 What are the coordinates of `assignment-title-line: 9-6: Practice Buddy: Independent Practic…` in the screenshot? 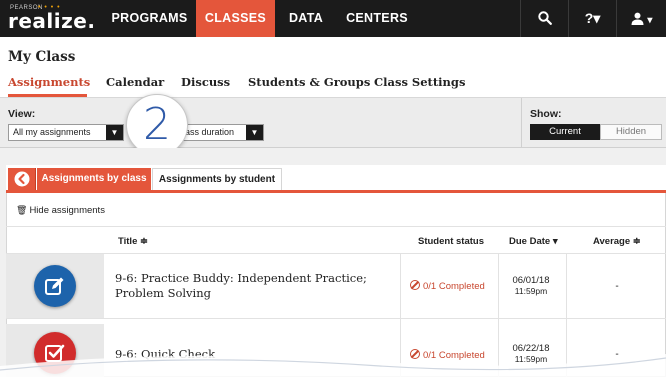 It's located at (241, 278).